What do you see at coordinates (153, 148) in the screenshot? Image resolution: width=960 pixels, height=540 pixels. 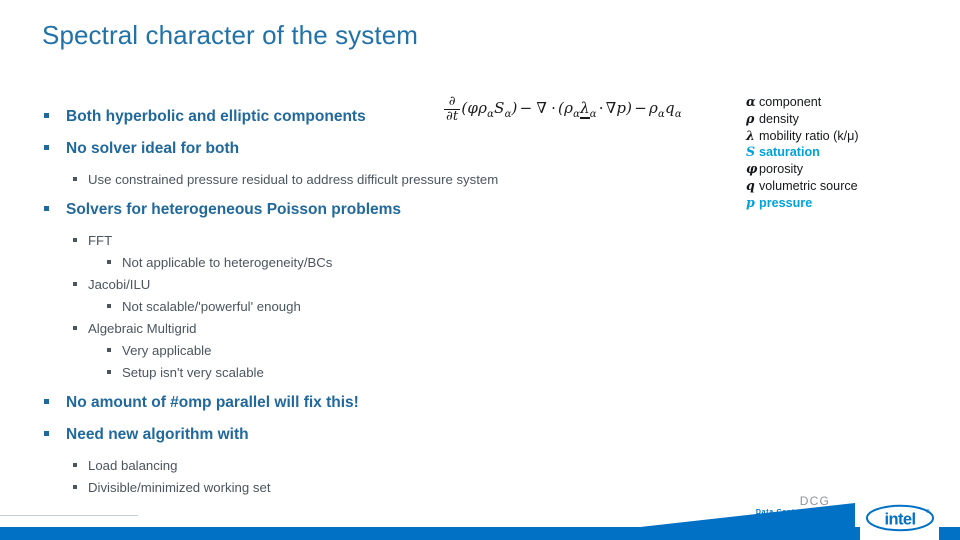 I see `bullet-label: No solver ideal for both` at bounding box center [153, 148].